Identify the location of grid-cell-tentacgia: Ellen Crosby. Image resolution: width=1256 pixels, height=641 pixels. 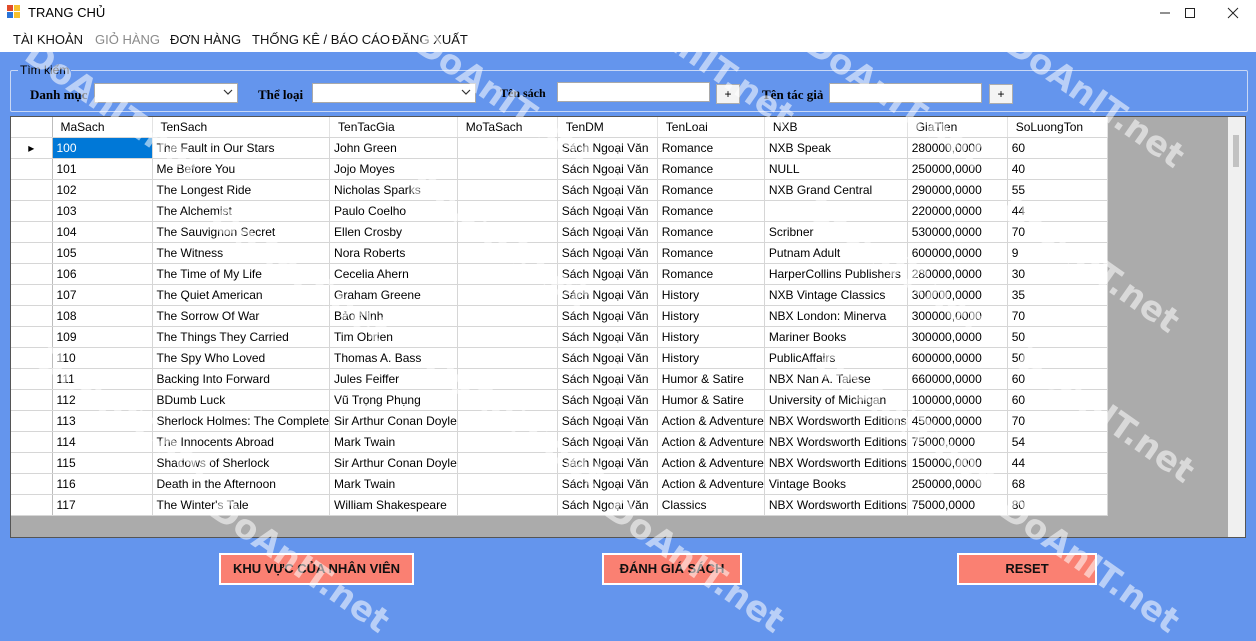
(393, 232).